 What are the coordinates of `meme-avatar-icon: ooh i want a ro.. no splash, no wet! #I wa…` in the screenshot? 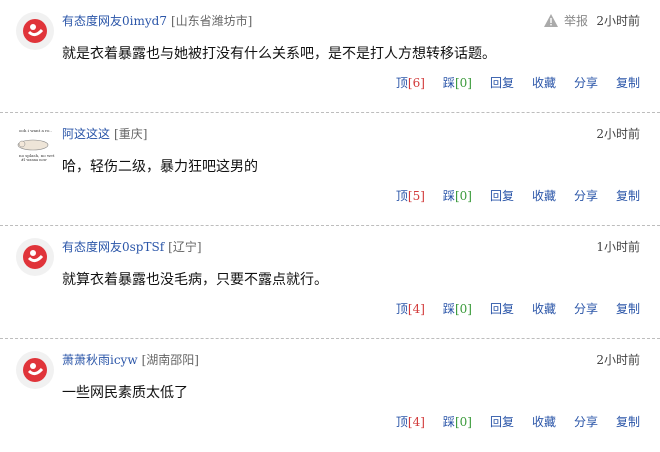 It's located at (35, 144).